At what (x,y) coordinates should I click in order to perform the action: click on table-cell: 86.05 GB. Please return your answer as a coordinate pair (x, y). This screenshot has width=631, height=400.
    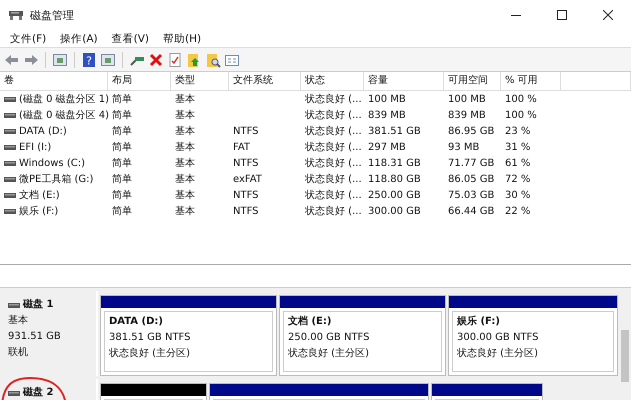
    Looking at the image, I should click on (471, 179).